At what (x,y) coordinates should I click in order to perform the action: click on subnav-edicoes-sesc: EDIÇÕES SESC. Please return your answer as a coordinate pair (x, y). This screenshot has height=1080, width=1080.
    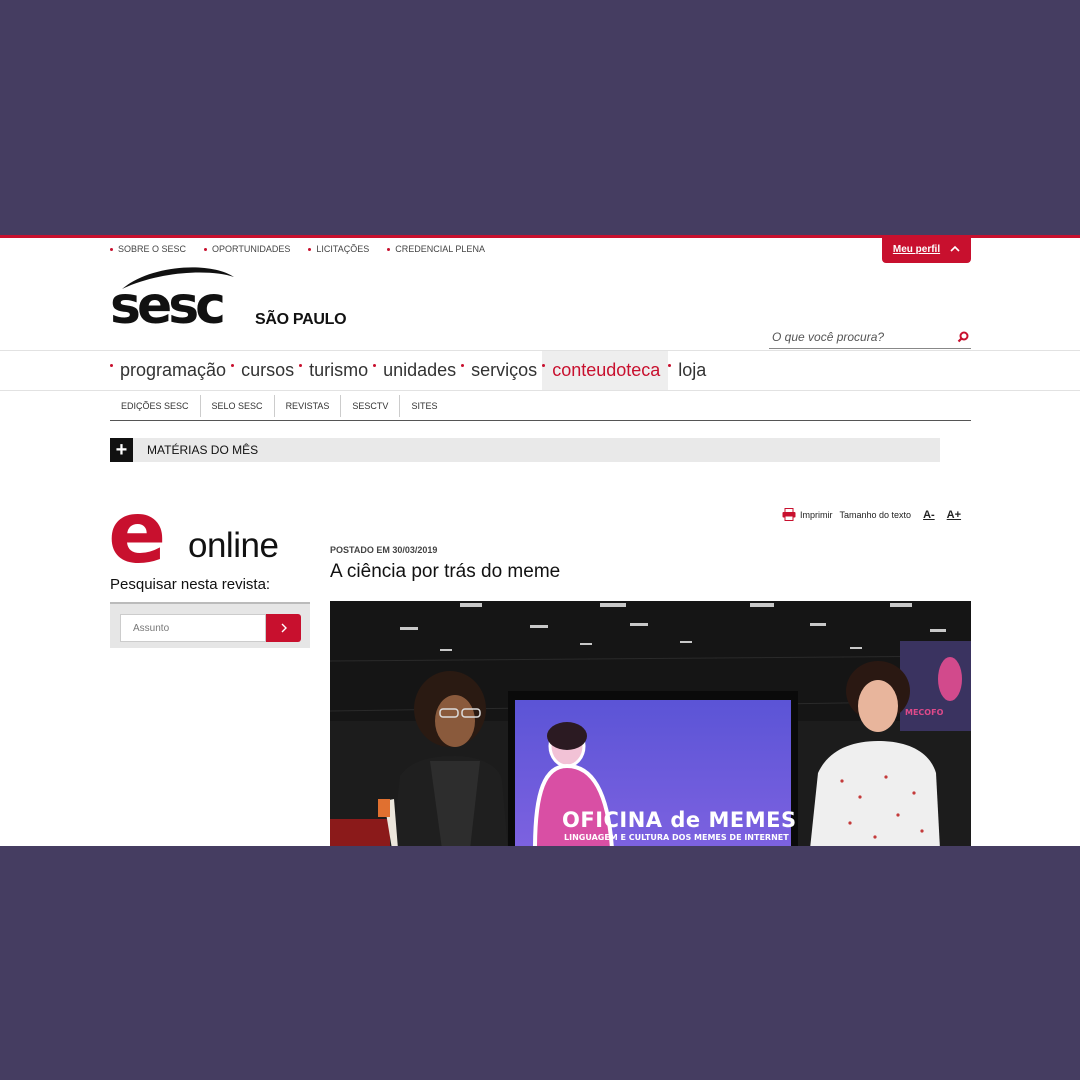
    Looking at the image, I should click on (155, 406).